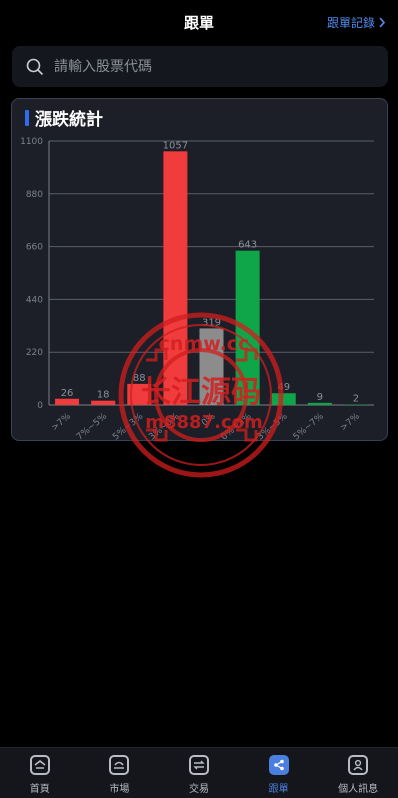 This screenshot has width=398, height=798. Describe the element at coordinates (273, 426) in the screenshot. I see `x-tick-label: 3%~5%` at that location.